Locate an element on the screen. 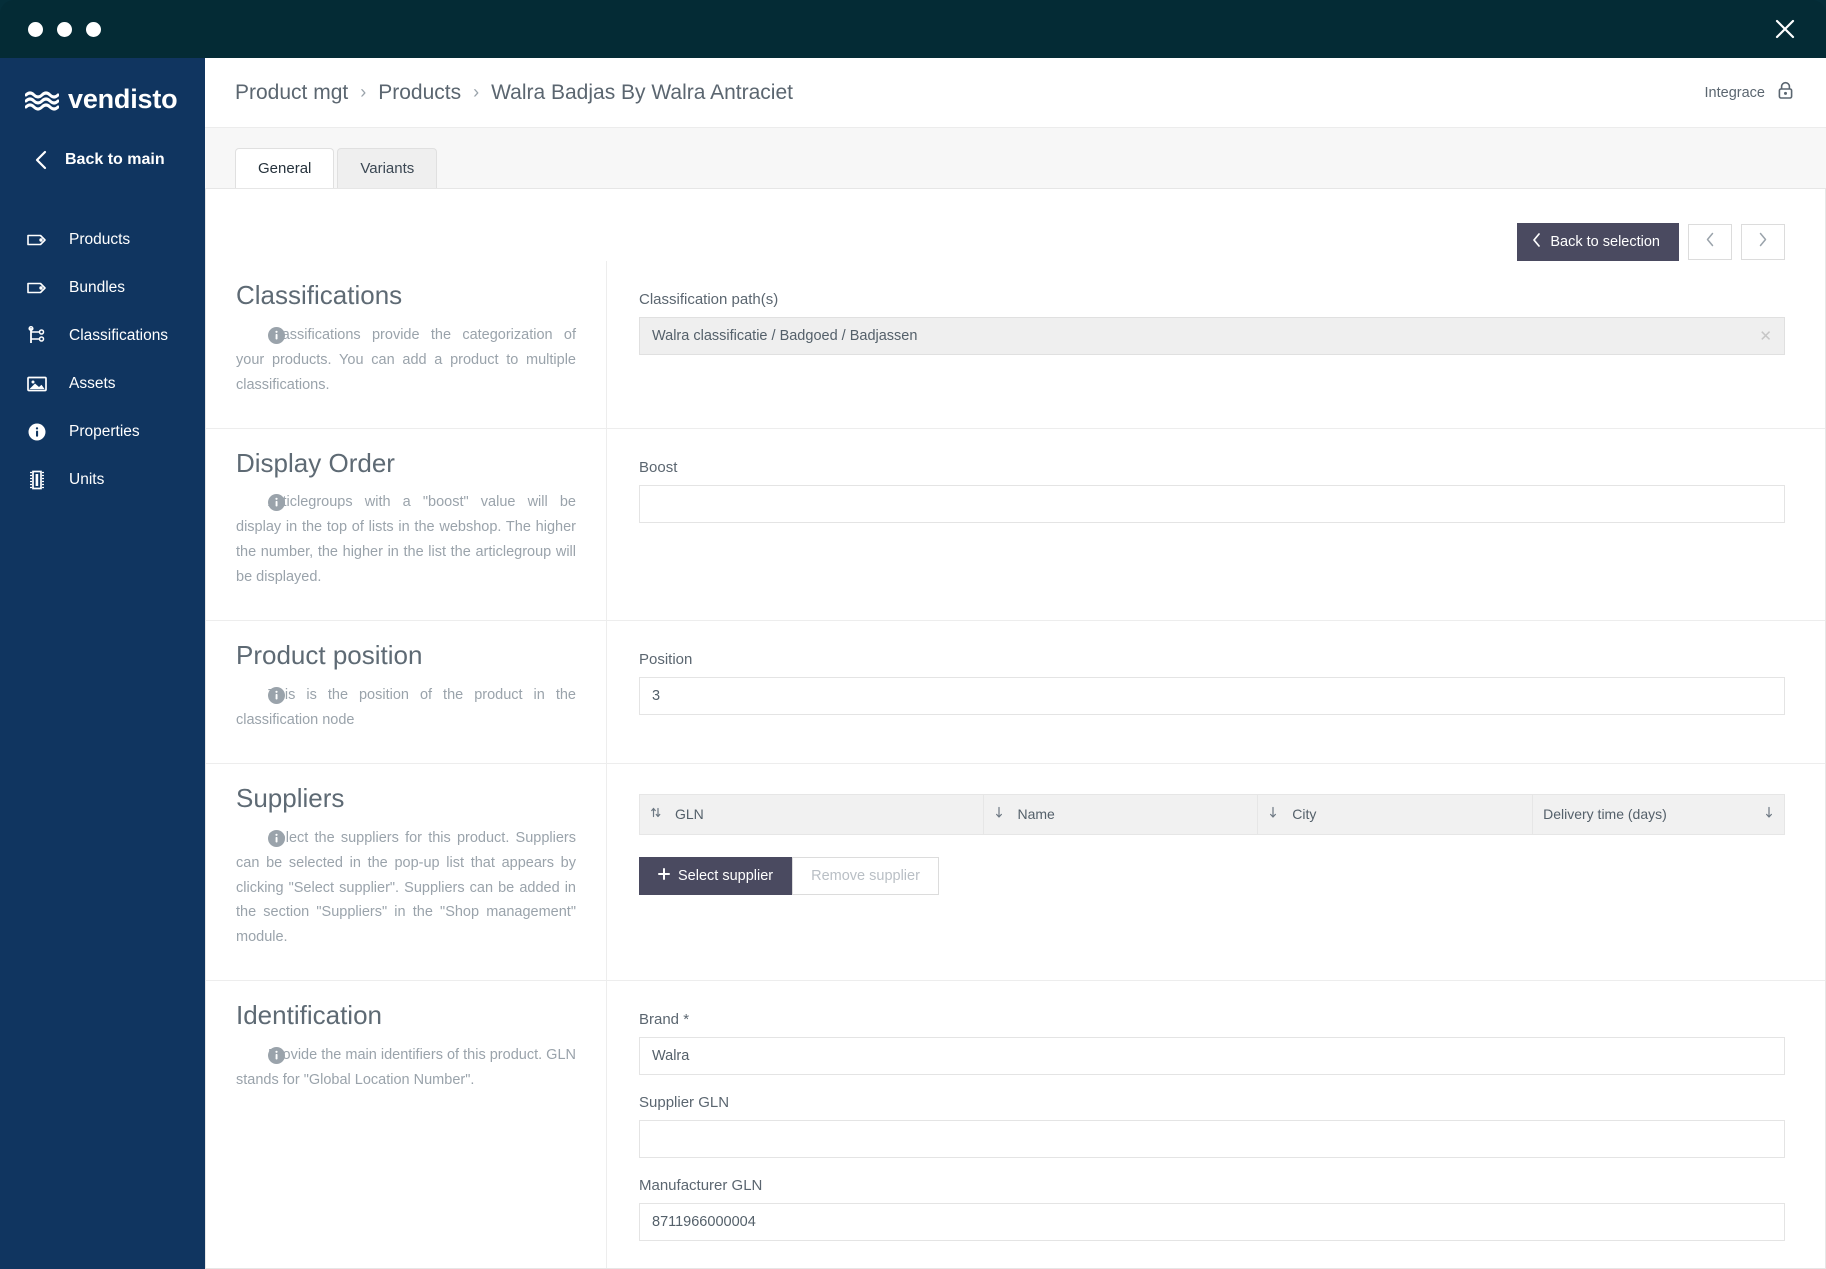 The width and height of the screenshot is (1826, 1269). back-to-selection-label: Back to selection is located at coordinates (1605, 242).